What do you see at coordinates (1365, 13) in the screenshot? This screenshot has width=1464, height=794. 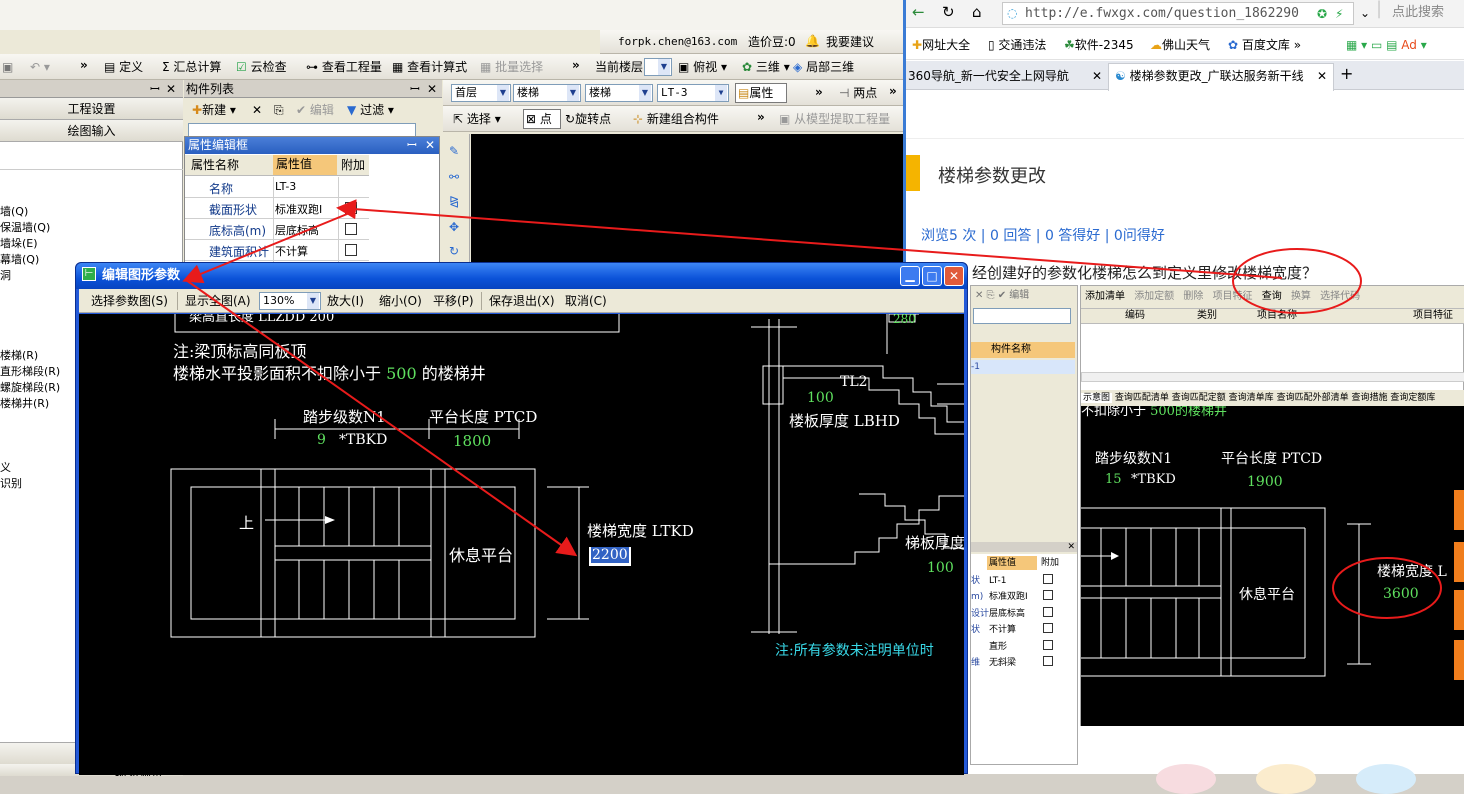 I see `chevron-down-icon: ⌄` at bounding box center [1365, 13].